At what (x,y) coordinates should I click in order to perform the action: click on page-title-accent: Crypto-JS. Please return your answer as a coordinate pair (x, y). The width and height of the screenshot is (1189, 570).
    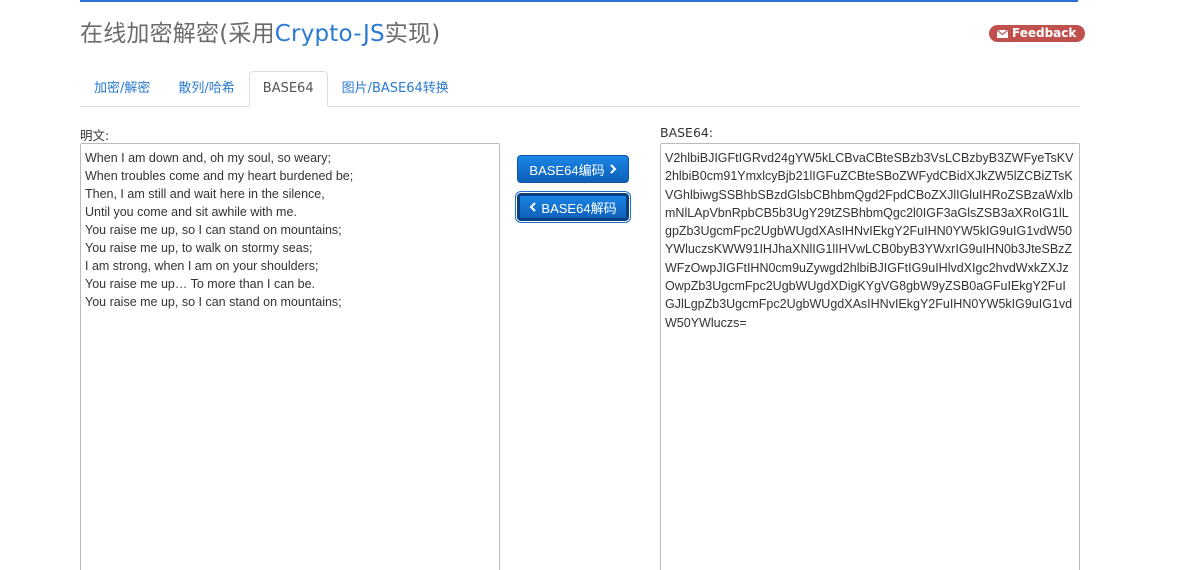
    Looking at the image, I should click on (329, 34).